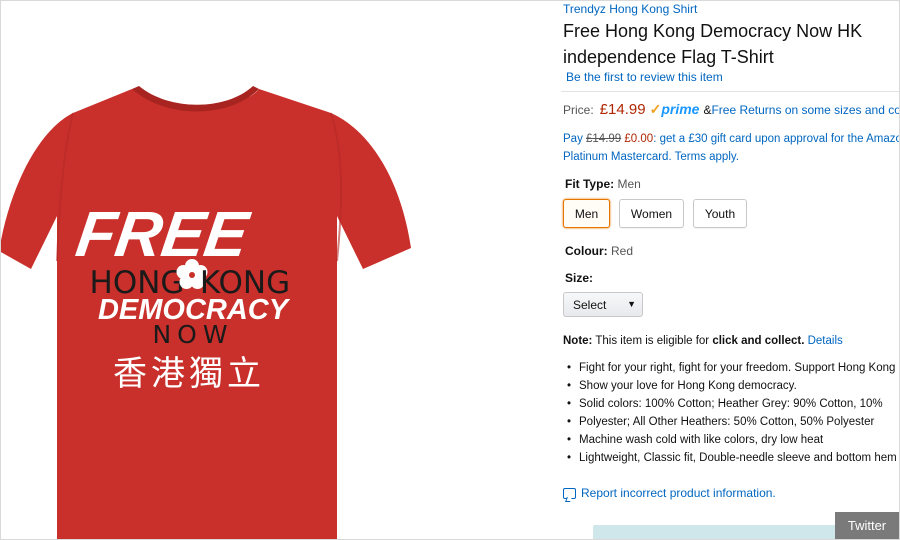 This screenshot has height=540, width=900. What do you see at coordinates (622, 109) in the screenshot?
I see `price-value: £14.99` at bounding box center [622, 109].